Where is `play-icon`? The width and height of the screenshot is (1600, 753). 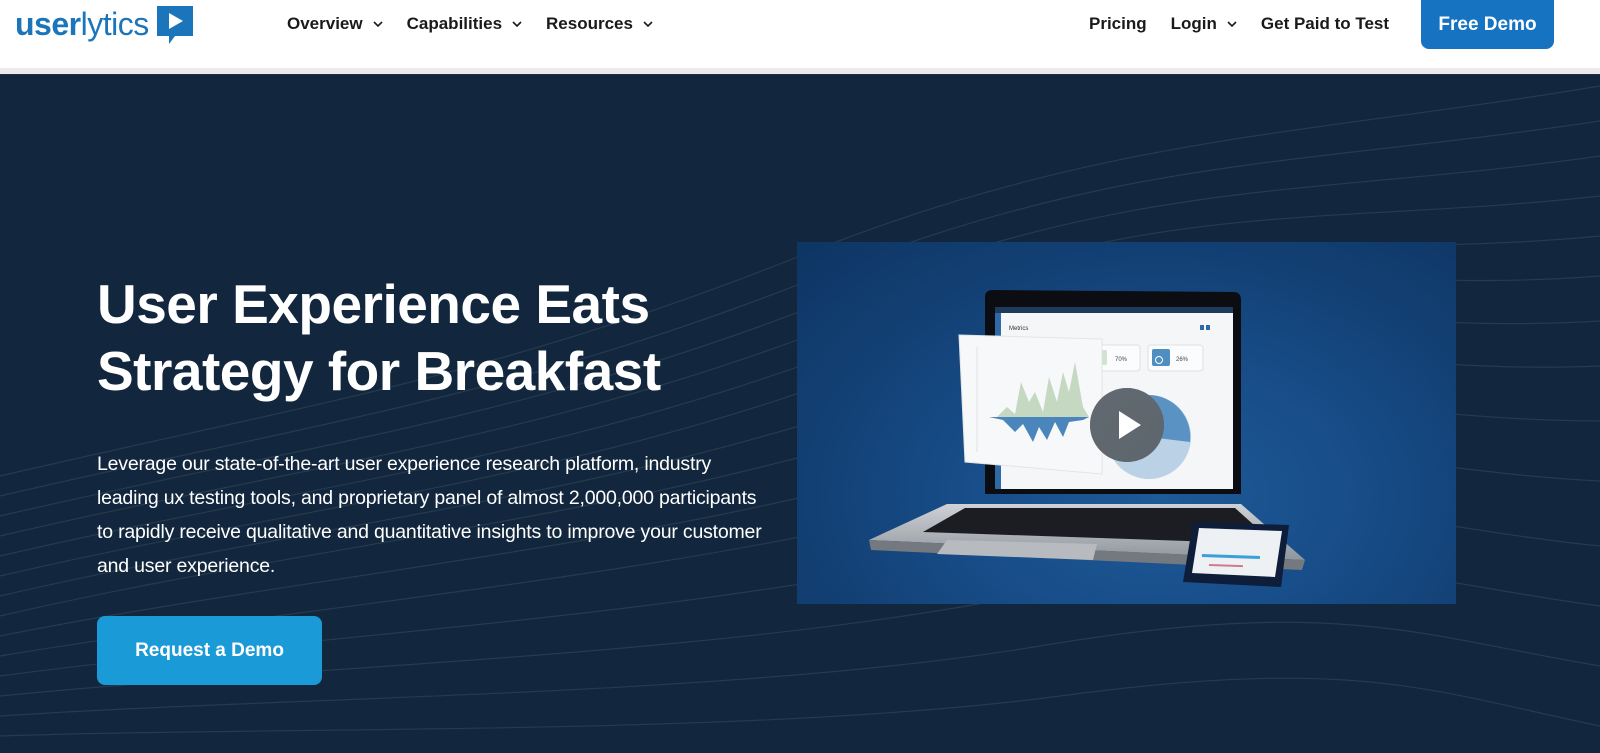
play-icon is located at coordinates (1127, 425).